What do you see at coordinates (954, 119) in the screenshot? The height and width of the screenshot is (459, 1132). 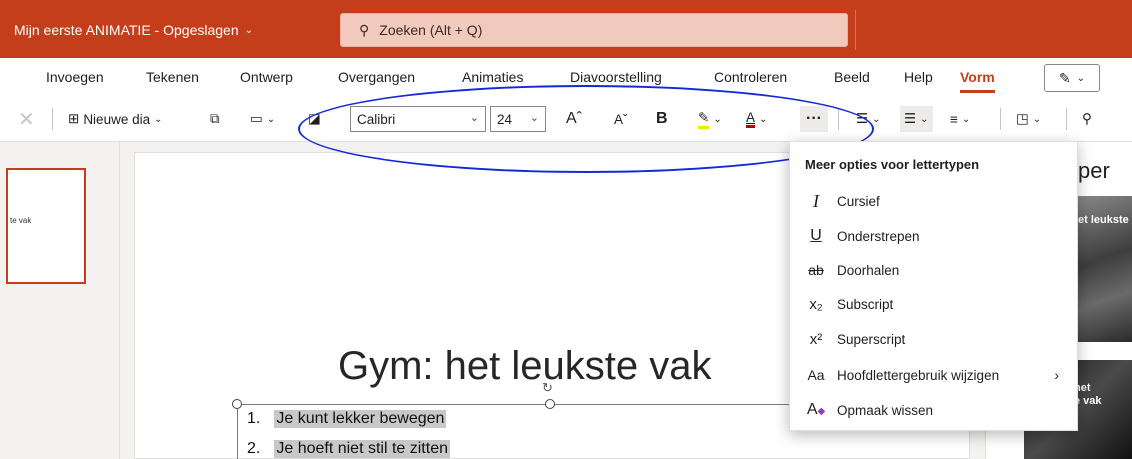 I see `align-left-icon: ≡` at bounding box center [954, 119].